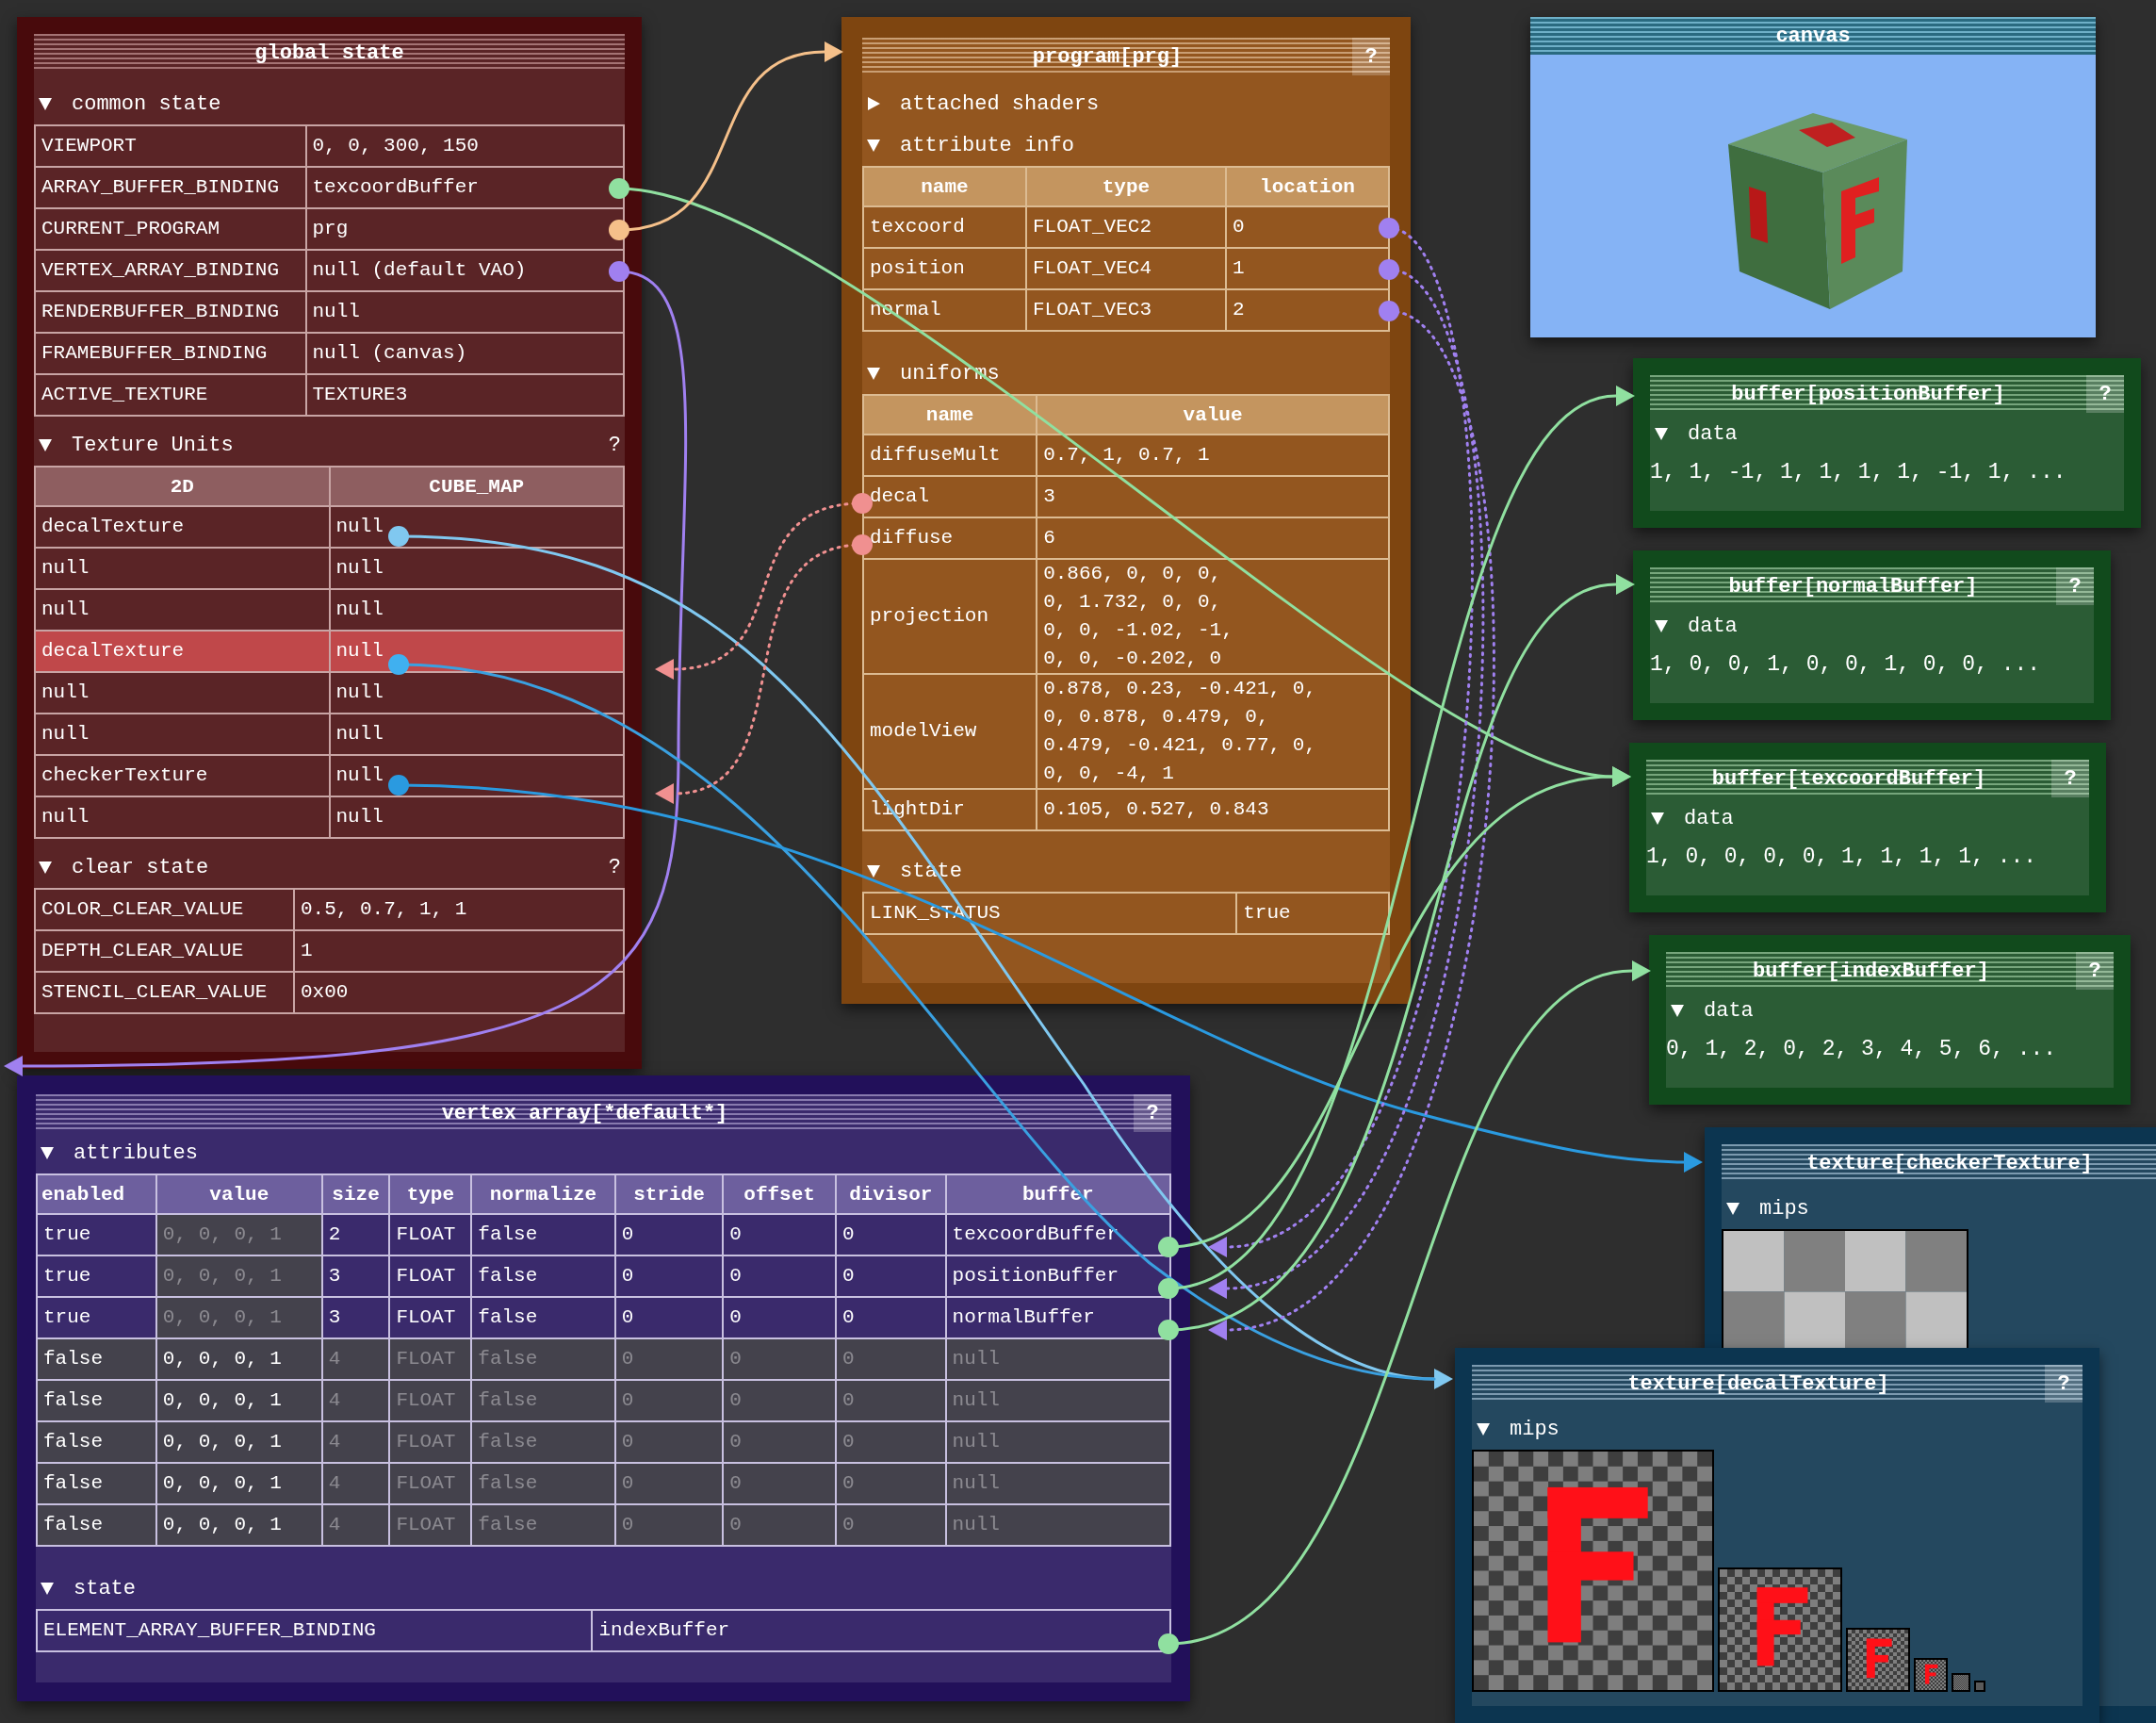 The height and width of the screenshot is (1723, 2156). What do you see at coordinates (1126, 56) in the screenshot?
I see `panel-title-bar: program[prg] ?` at bounding box center [1126, 56].